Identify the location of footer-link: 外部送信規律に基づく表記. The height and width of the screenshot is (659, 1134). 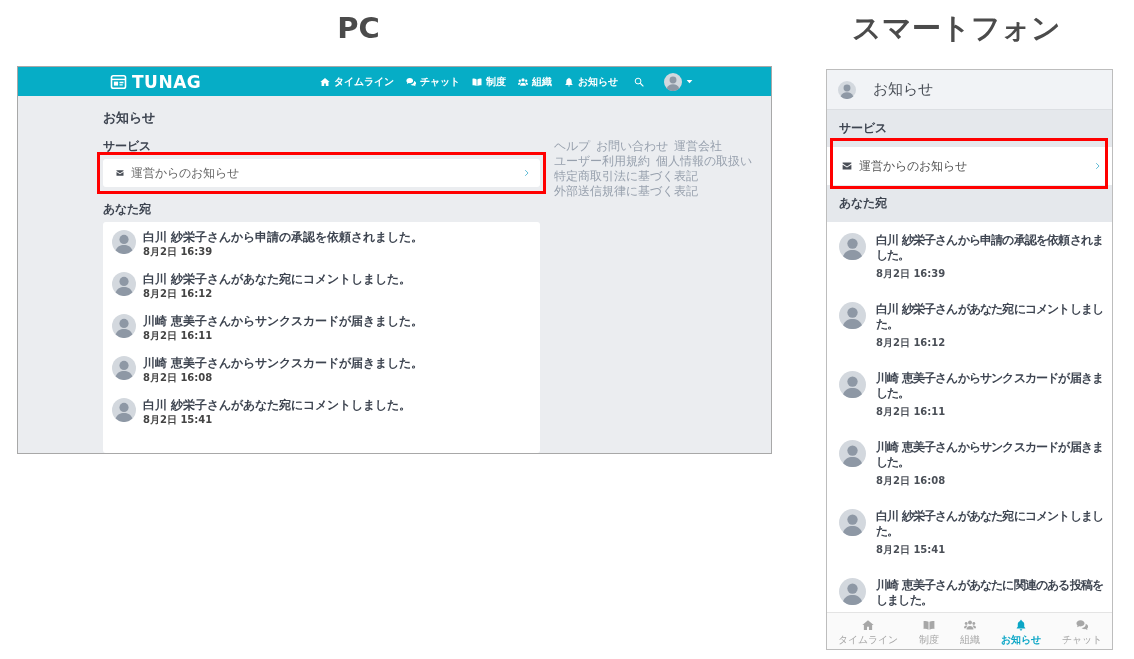
(626, 191).